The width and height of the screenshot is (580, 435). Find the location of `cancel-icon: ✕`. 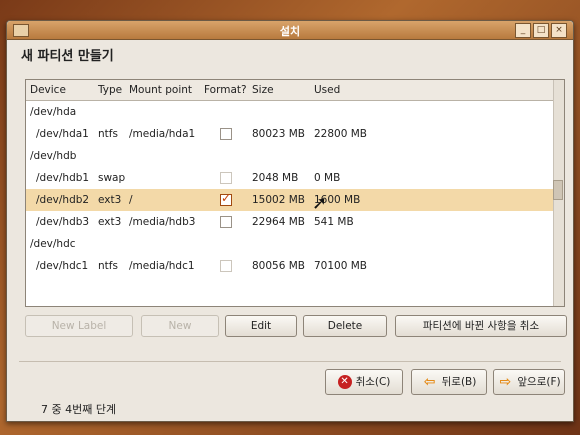

cancel-icon: ✕ is located at coordinates (344, 382).